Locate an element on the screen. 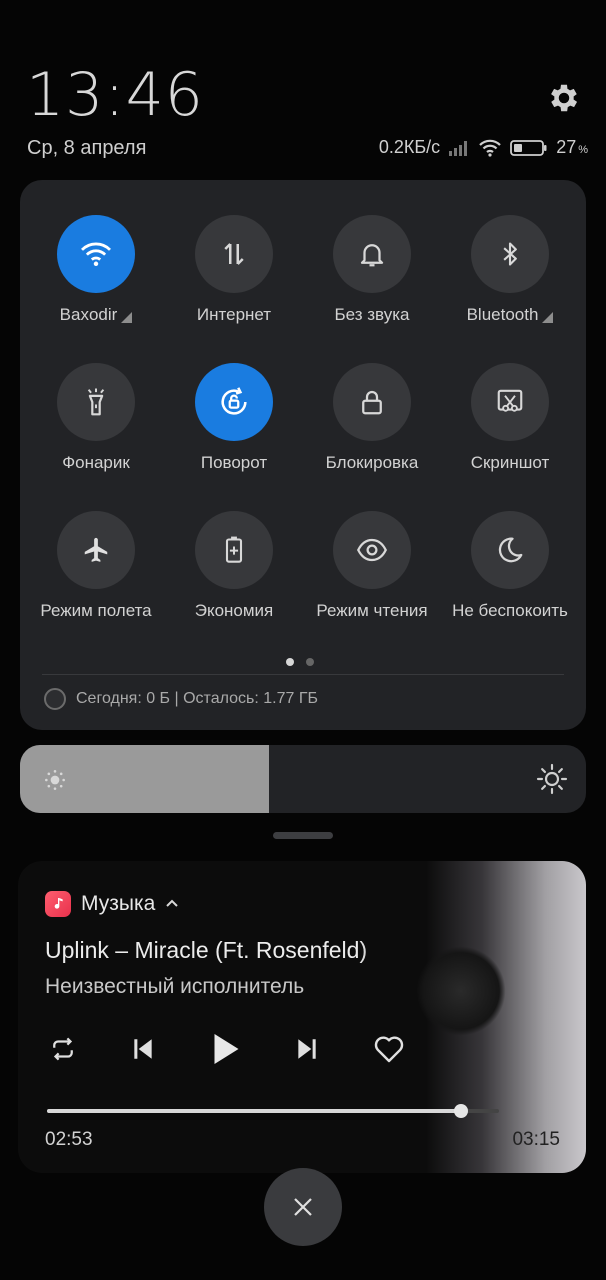 This screenshot has height=1280, width=606. tile-reading-mode: Режим чтения is located at coordinates (372, 566).